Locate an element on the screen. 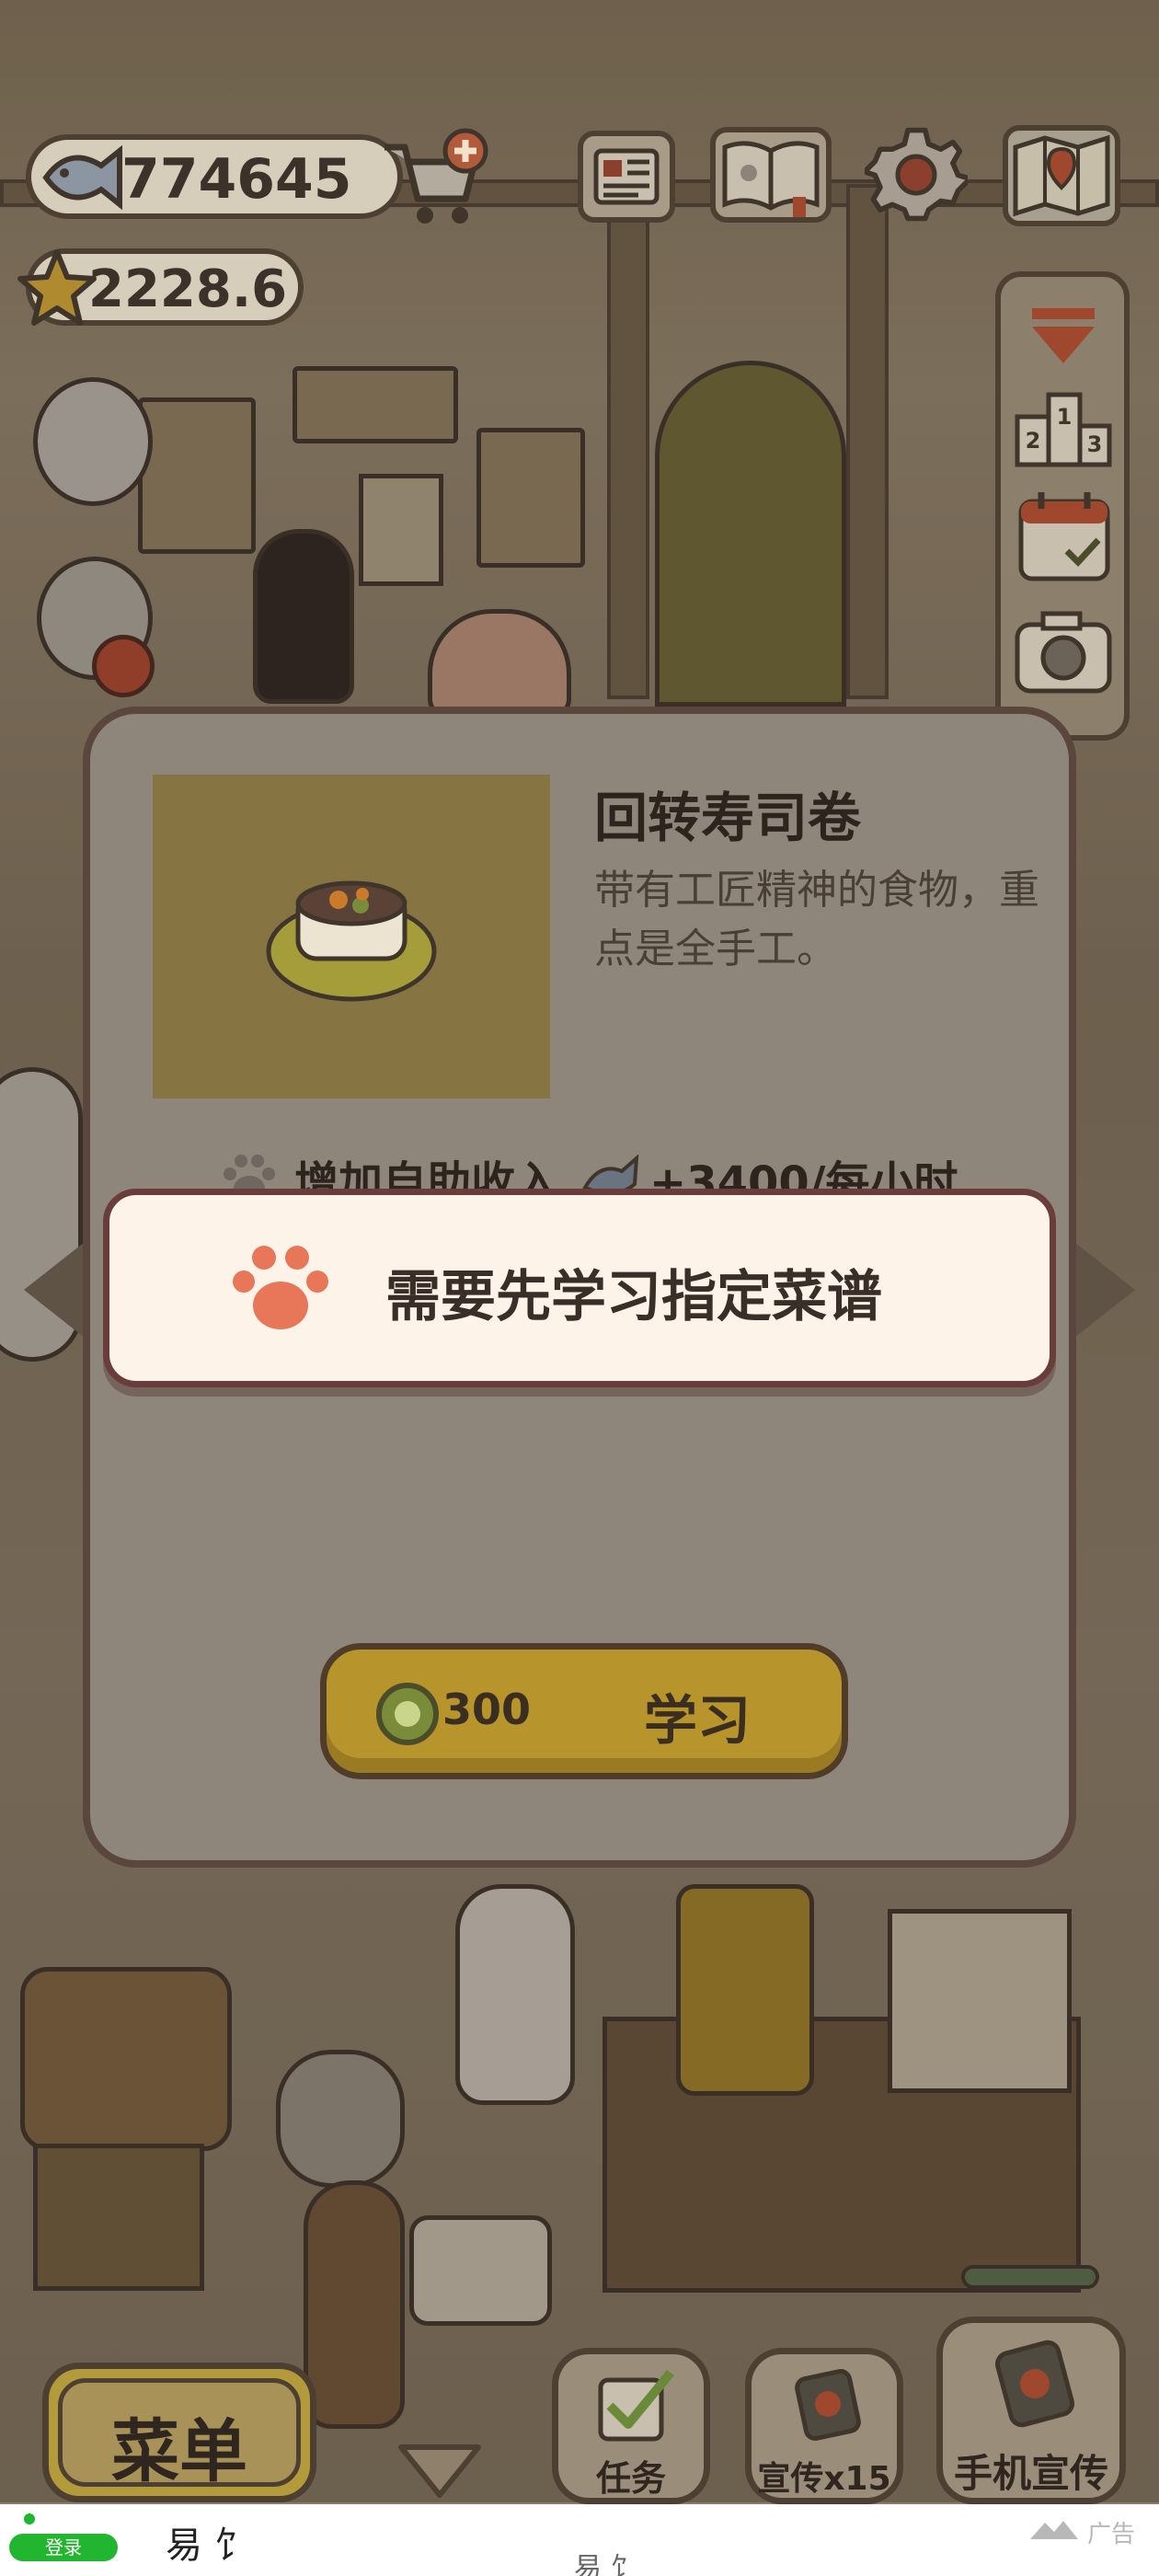 The width and height of the screenshot is (1159, 2576). map-icon is located at coordinates (1061, 175).